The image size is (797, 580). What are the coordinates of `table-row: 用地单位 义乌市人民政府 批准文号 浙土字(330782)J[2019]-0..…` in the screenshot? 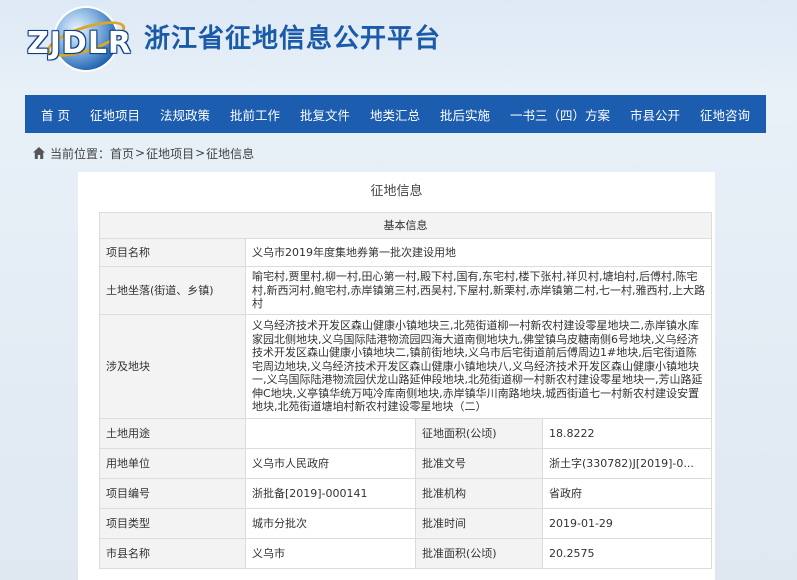 It's located at (405, 463).